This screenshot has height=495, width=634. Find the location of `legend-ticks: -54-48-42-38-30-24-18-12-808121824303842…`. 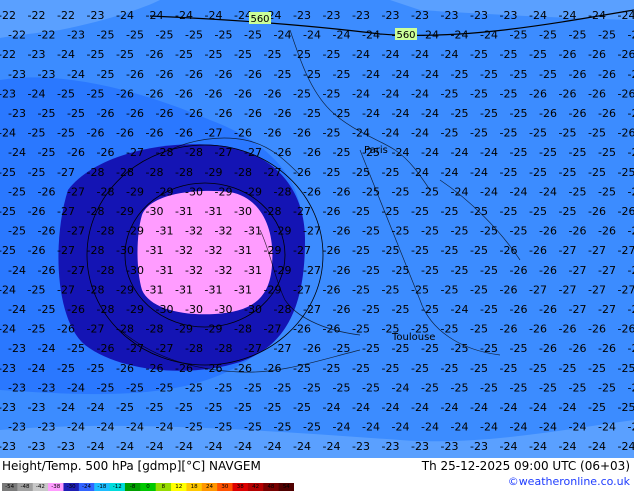

legend-ticks: -54-48-42-38-30-24-18-12-808121824303842… is located at coordinates (148, 487).